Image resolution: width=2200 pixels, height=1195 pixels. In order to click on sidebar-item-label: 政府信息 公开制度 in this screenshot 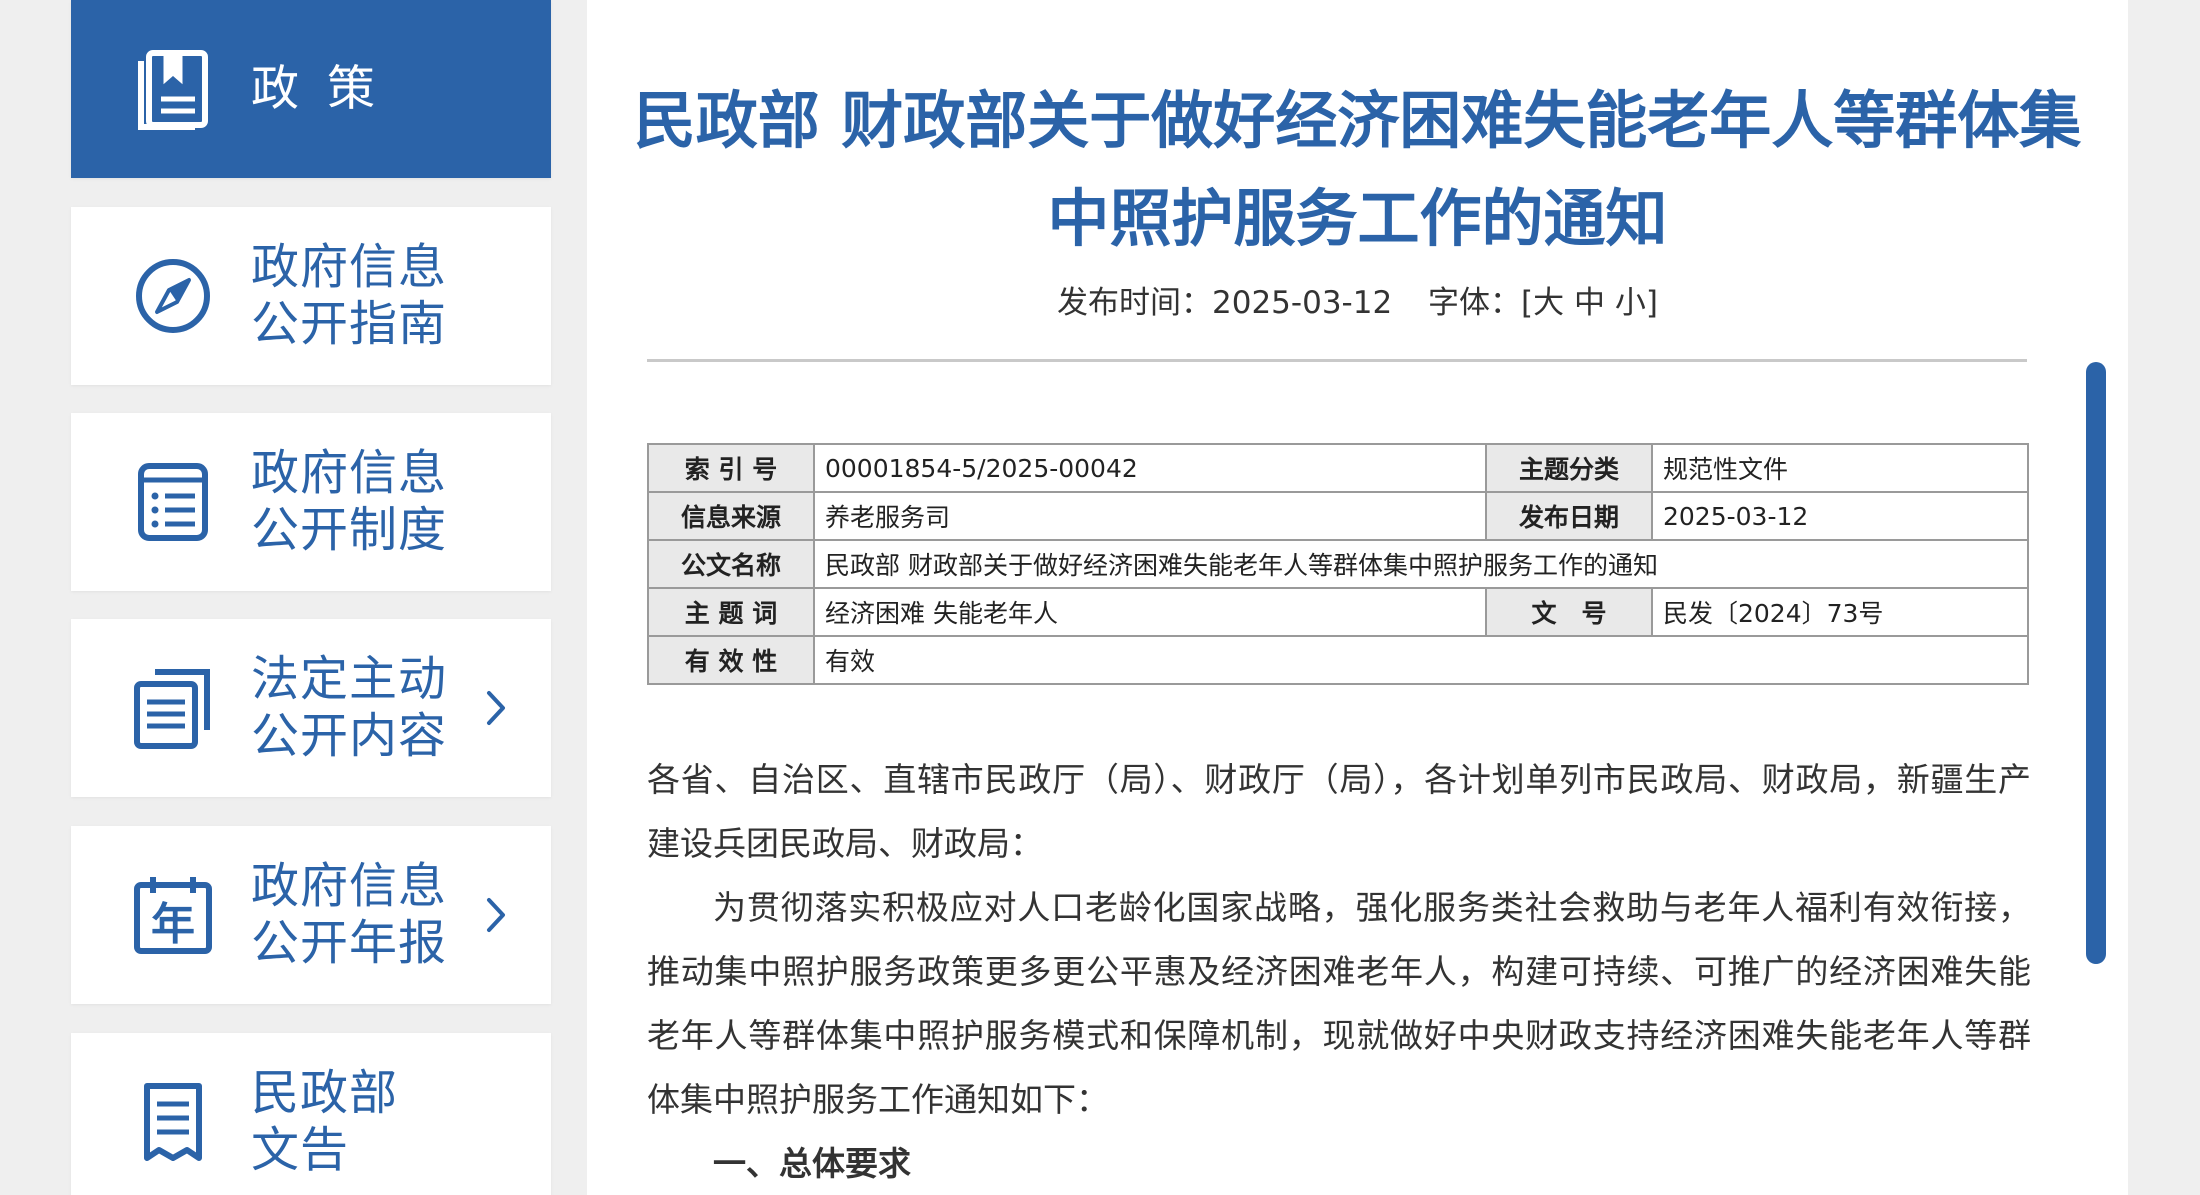, I will do `click(349, 501)`.